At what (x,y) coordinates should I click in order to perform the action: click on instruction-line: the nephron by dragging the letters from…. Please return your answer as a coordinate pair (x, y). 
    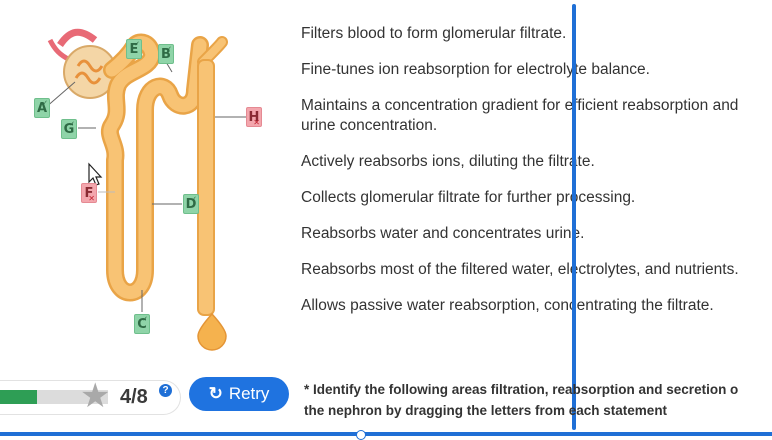
    Looking at the image, I should click on (486, 410).